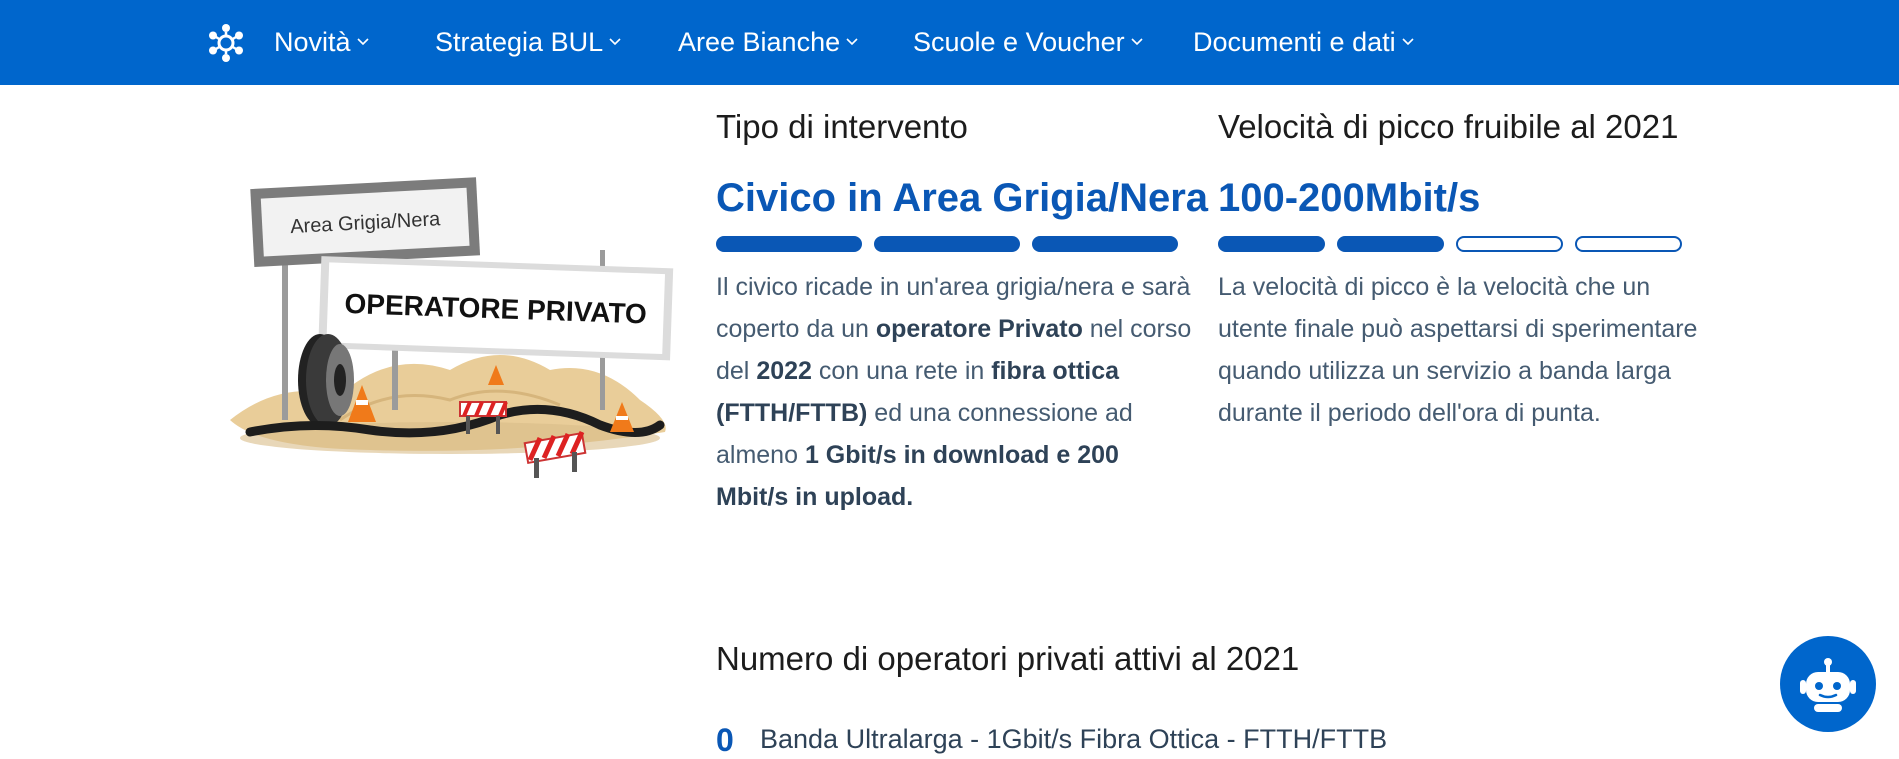  I want to click on nav-item-novita: Novità, so click(321, 42).